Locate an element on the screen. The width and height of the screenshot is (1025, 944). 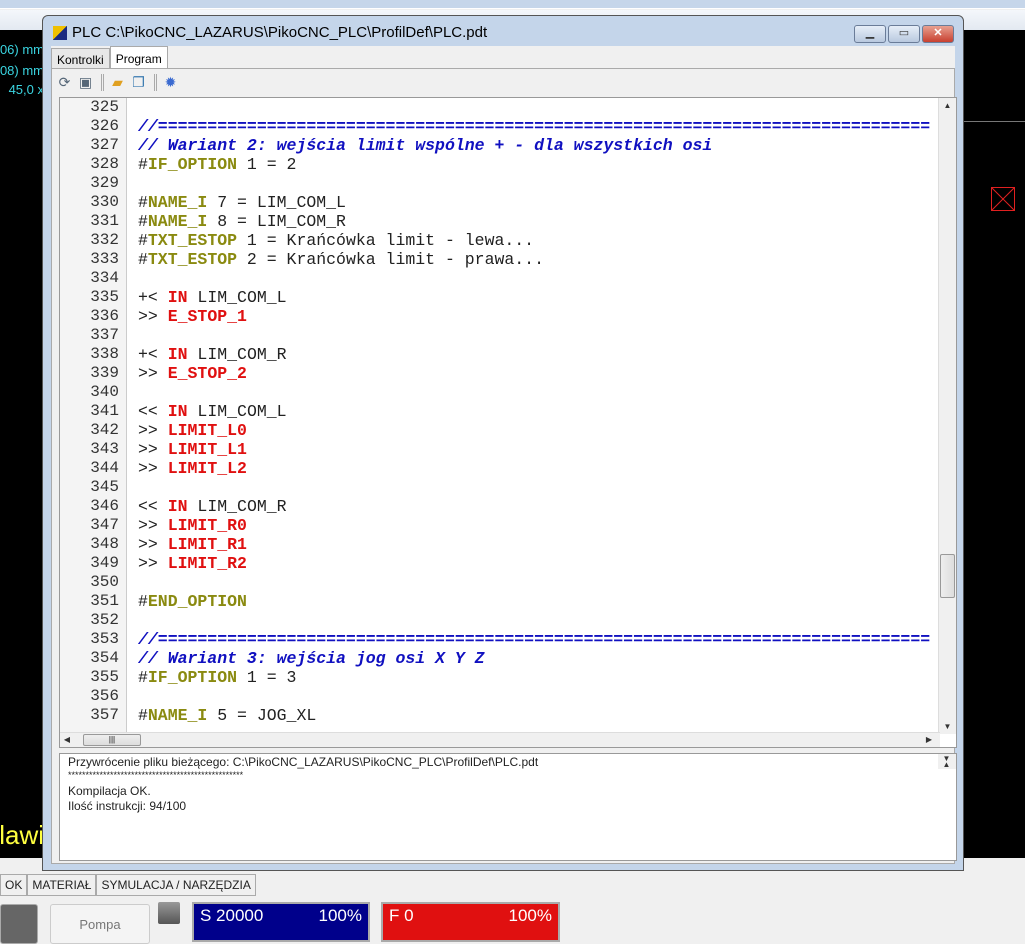
open-folder-icon: ▰ is located at coordinates (117, 82).